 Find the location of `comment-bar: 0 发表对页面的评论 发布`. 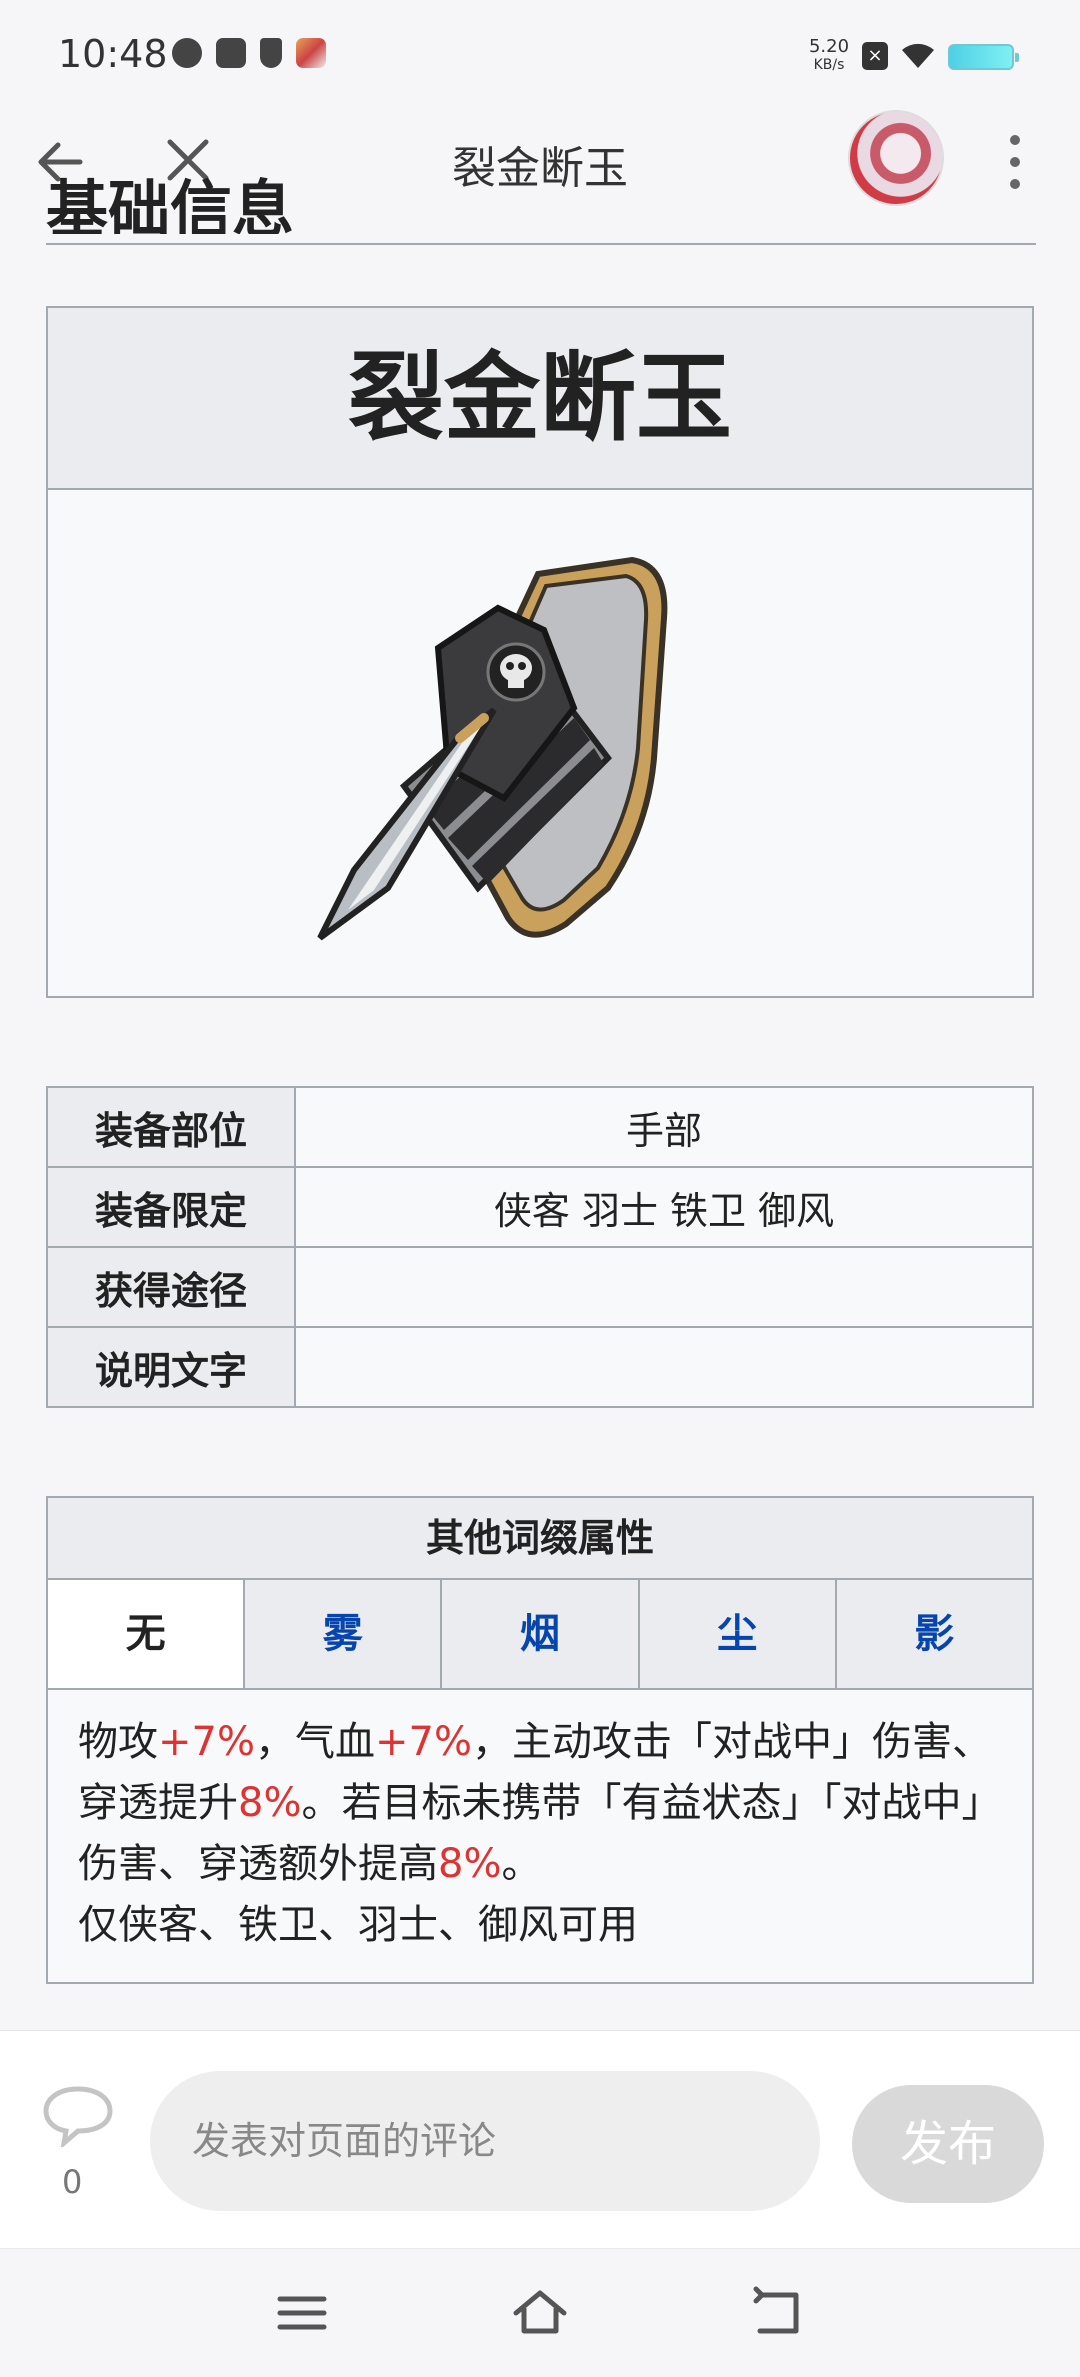

comment-bar: 0 发表对页面的评论 发布 is located at coordinates (540, 2139).